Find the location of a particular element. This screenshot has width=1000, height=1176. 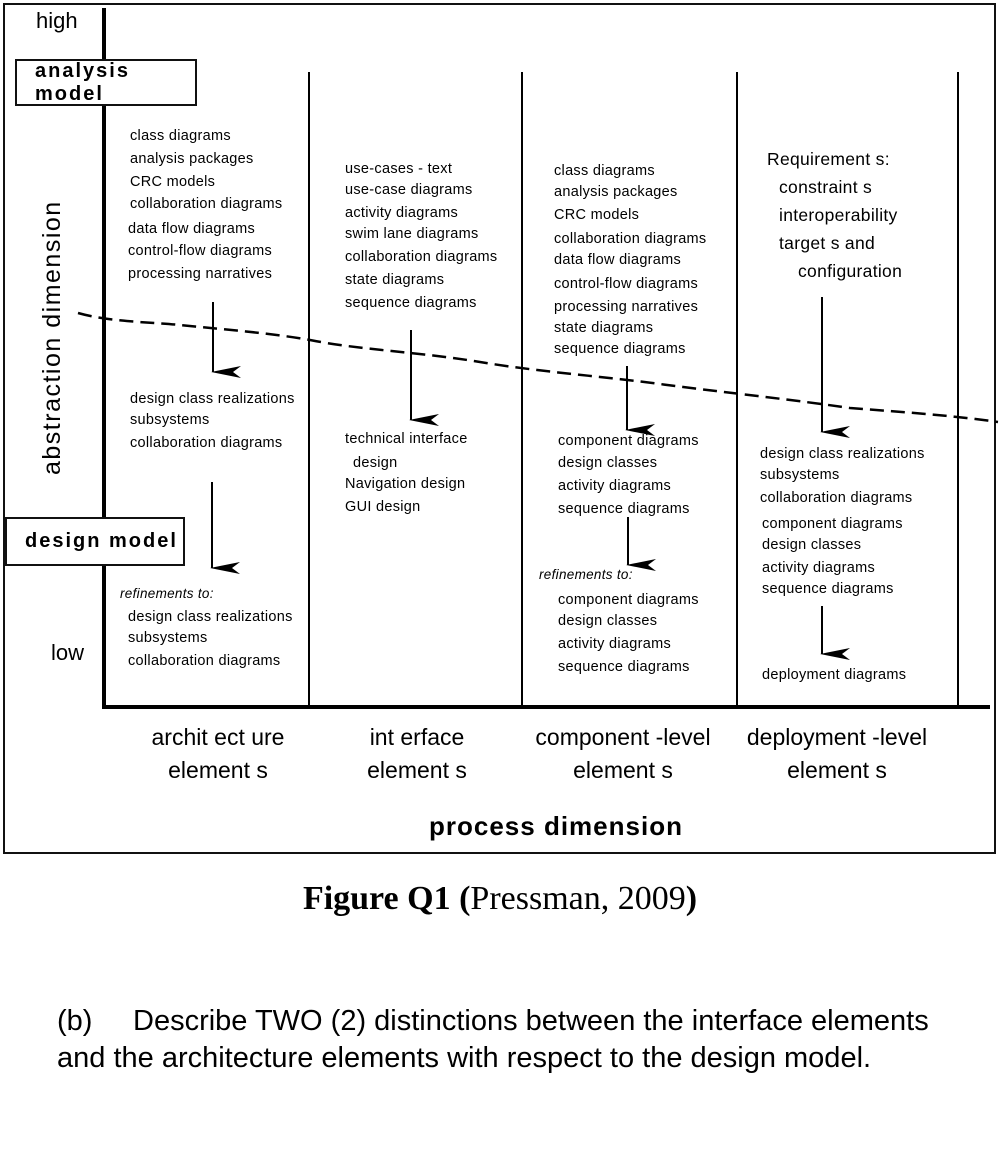

column-title-deployment: deployment -level element s is located at coordinates (837, 753).